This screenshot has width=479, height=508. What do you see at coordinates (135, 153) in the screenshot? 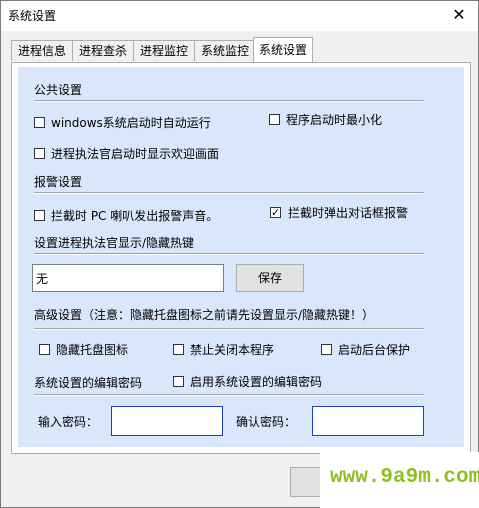
I see `welcome-label: 进程执法官启动时显示欢迎画面` at bounding box center [135, 153].